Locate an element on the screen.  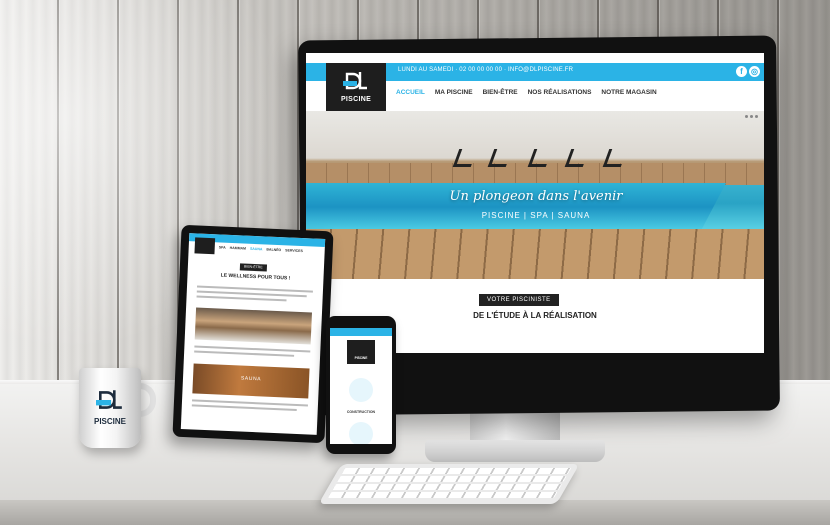
service-icon is located at coordinates (361, 433).